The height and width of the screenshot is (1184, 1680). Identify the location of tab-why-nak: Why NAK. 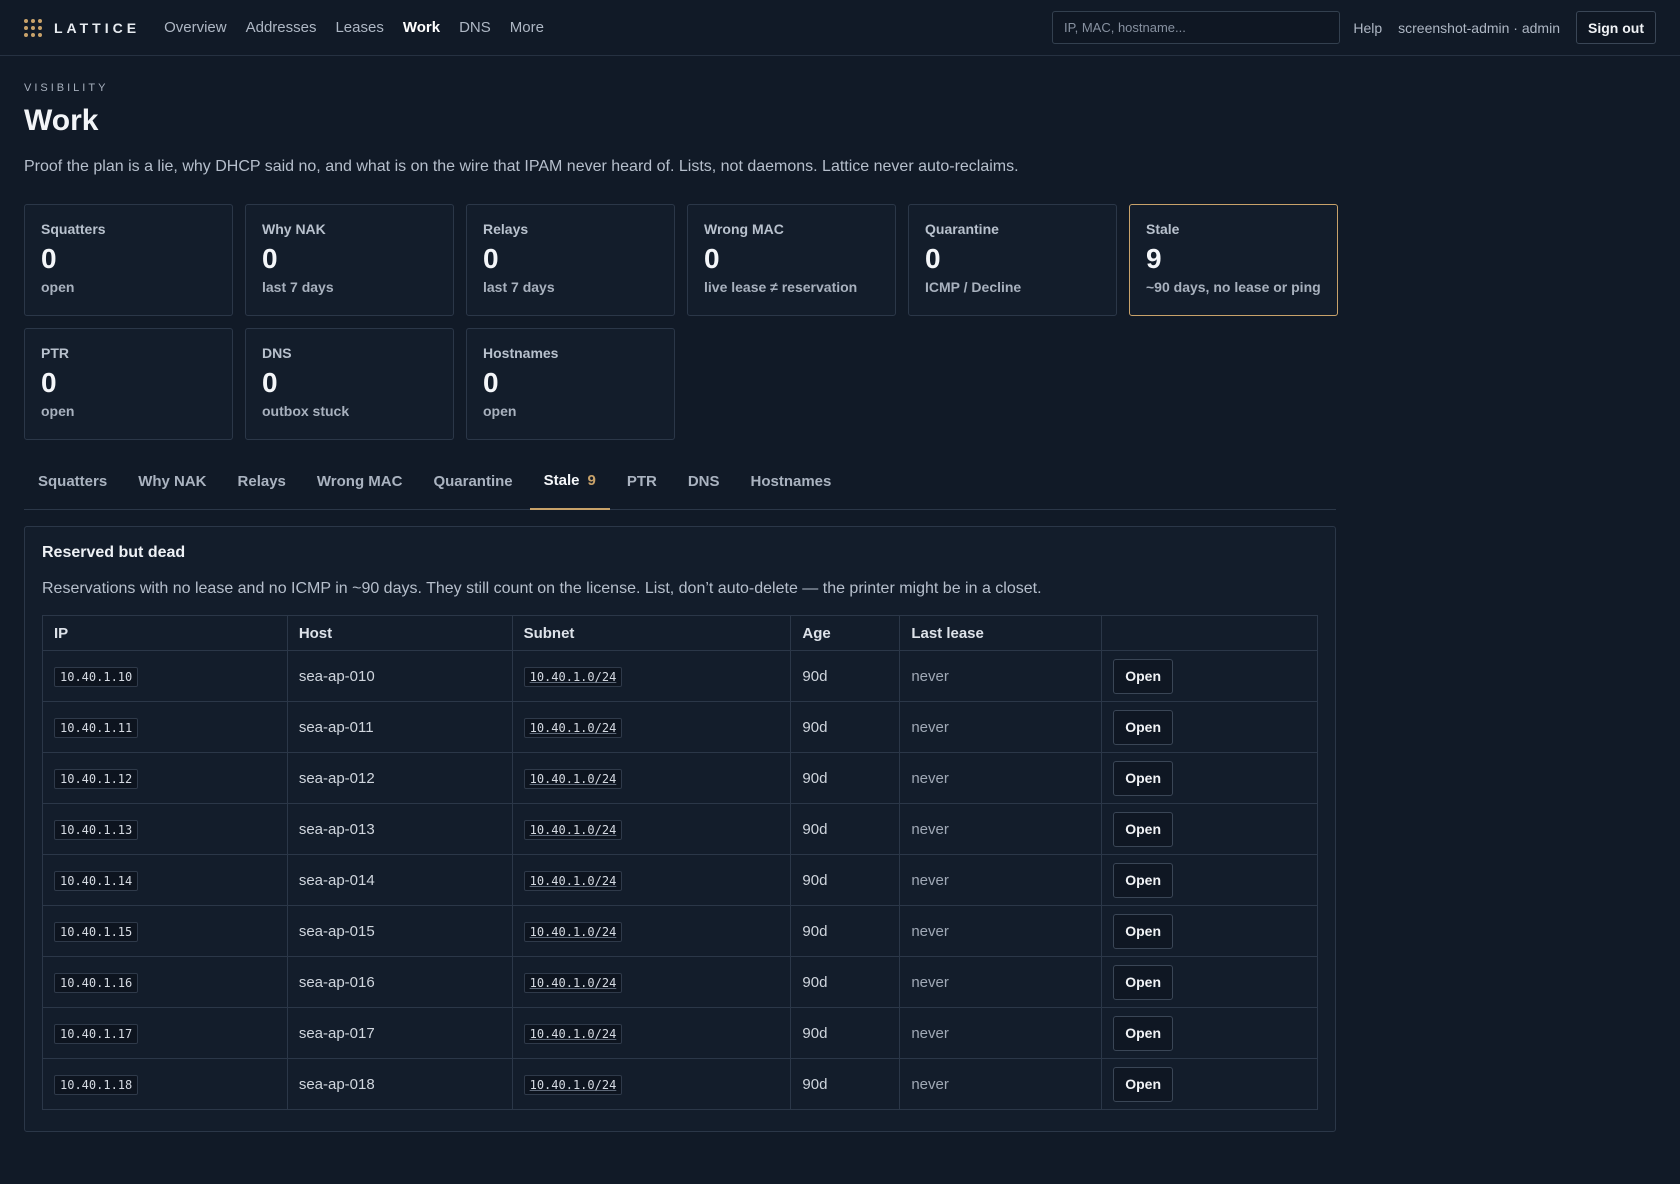
(172, 481).